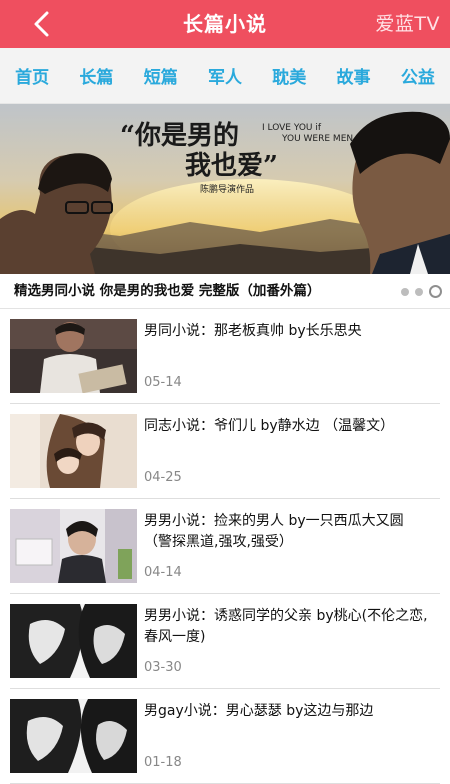 The height and width of the screenshot is (784, 450). What do you see at coordinates (163, 667) in the screenshot?
I see `article-date: 03-30` at bounding box center [163, 667].